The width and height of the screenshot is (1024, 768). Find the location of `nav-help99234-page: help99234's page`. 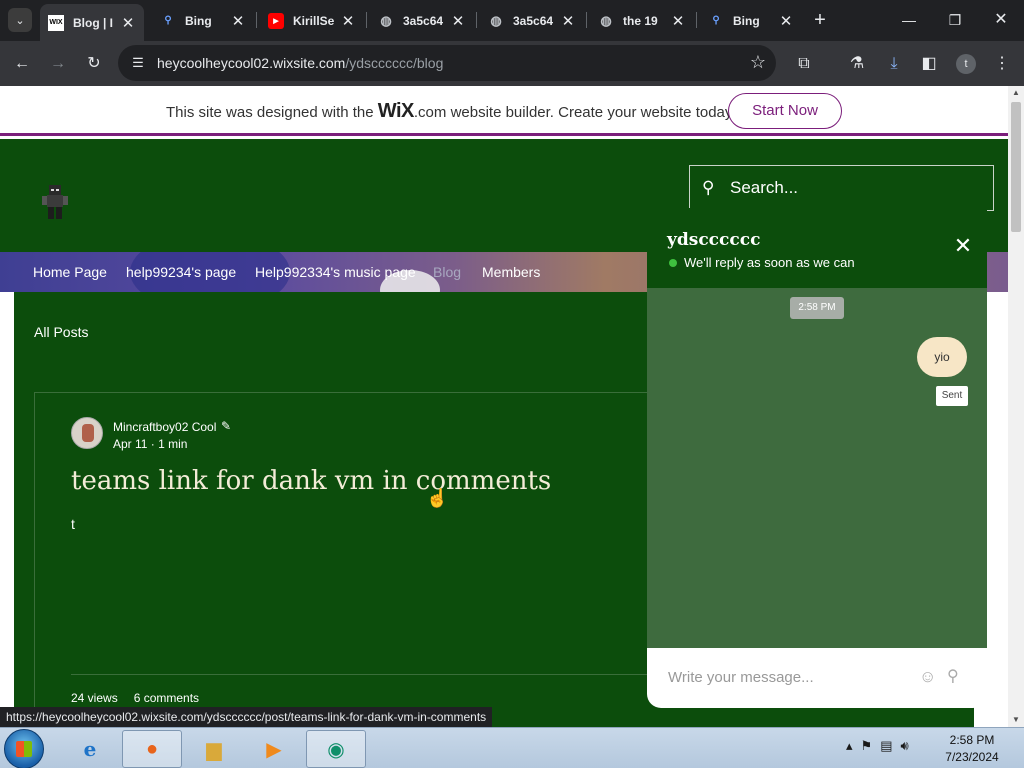

nav-help99234-page: help99234's page is located at coordinates (181, 272).